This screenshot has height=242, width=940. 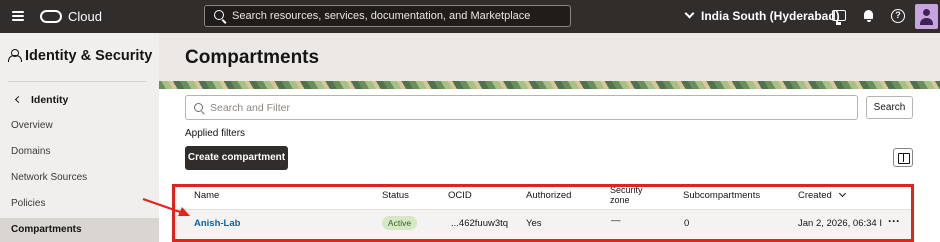 I want to click on bell-icon, so click(x=869, y=16).